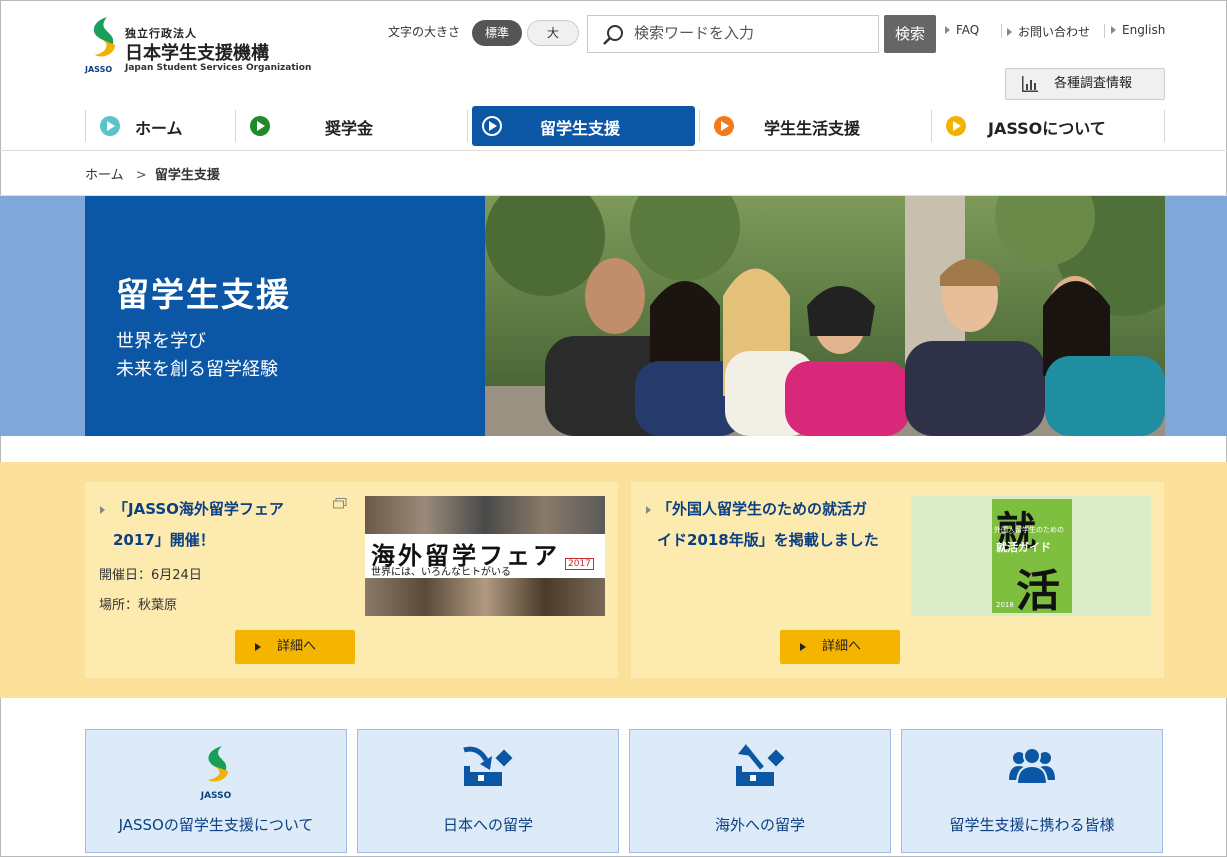  I want to click on faq-link-label: FAQ, so click(968, 30).